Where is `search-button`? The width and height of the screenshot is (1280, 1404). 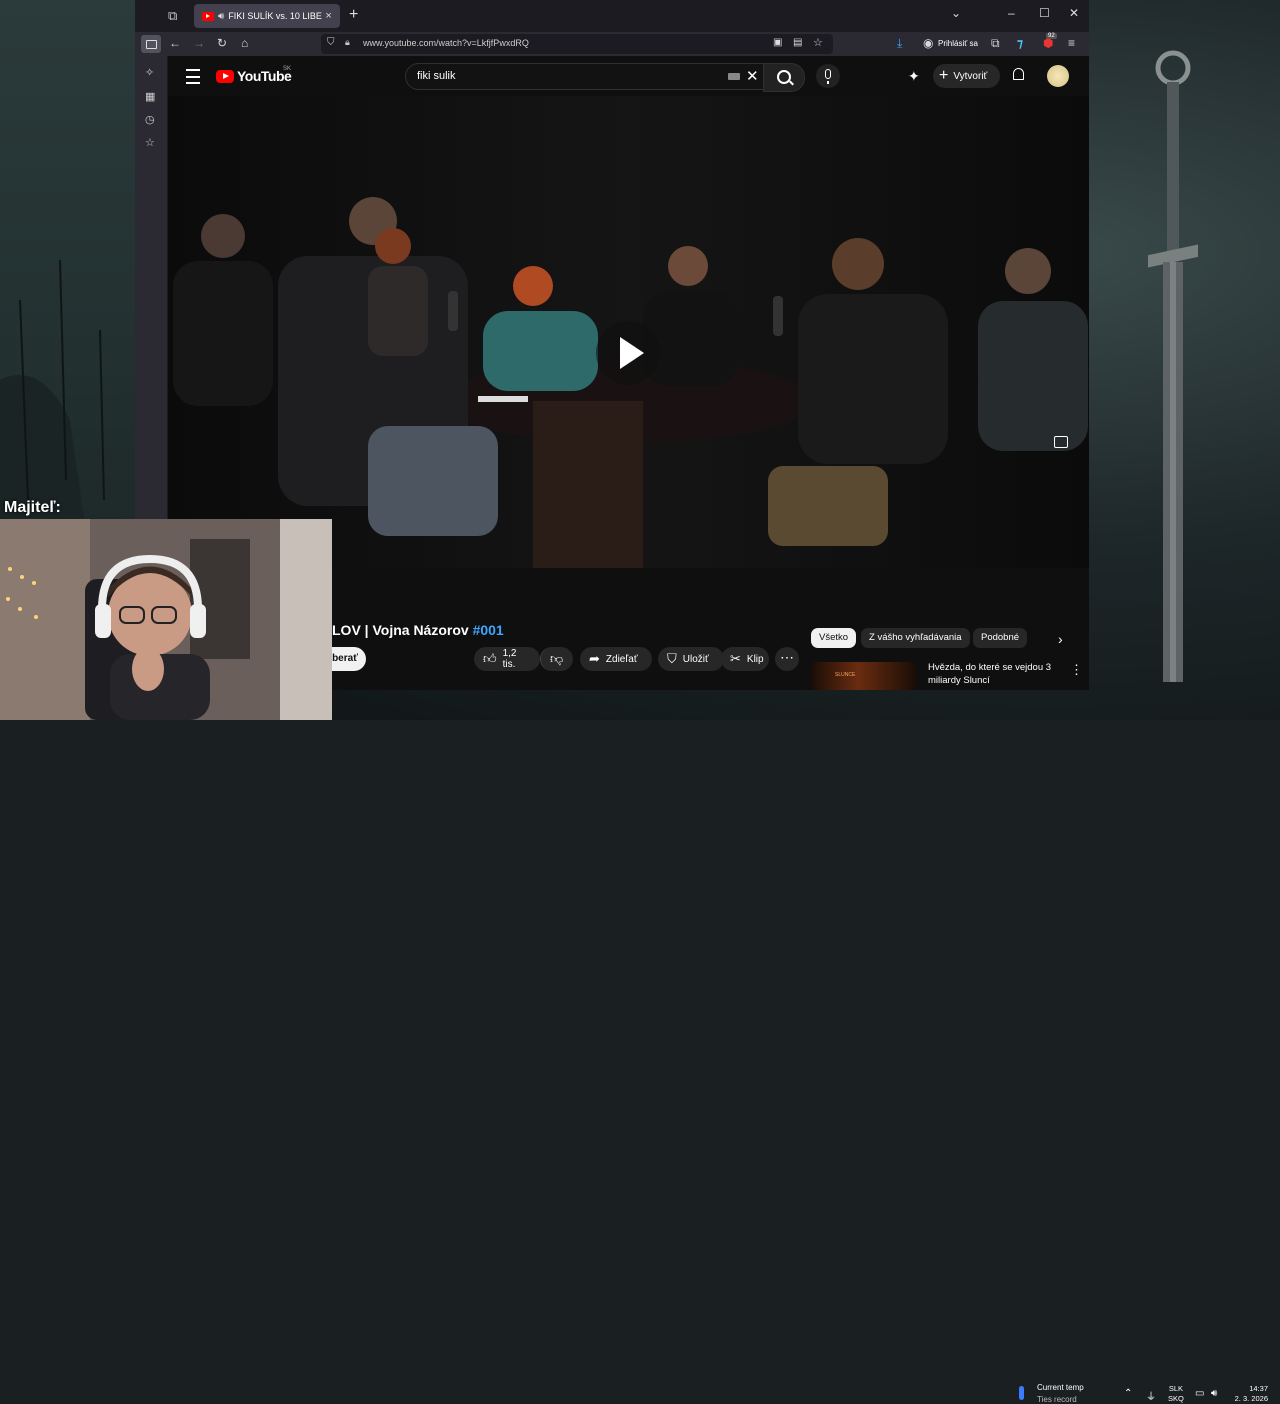
search-button is located at coordinates (784, 77).